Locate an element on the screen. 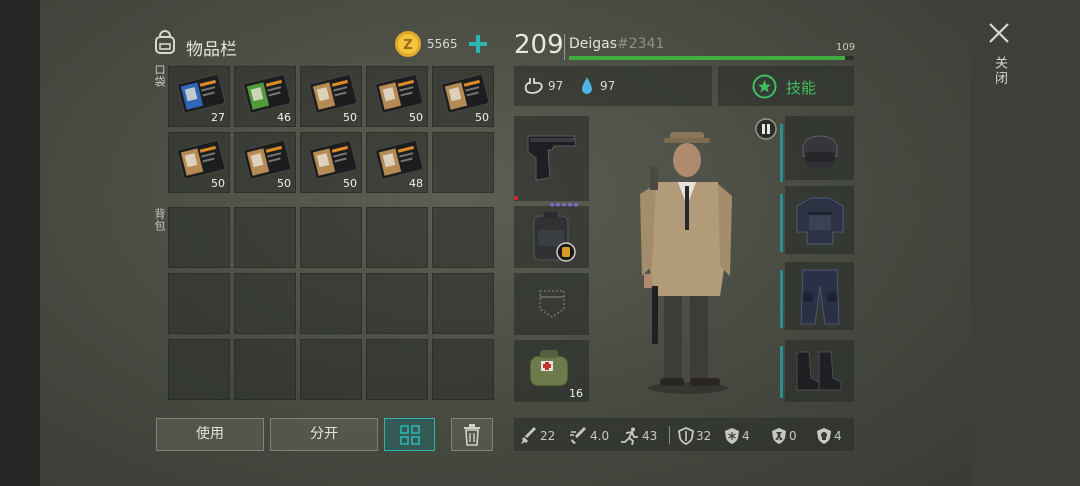 This screenshot has width=1080, height=486. pocket-item-slot: 46 is located at coordinates (265, 96).